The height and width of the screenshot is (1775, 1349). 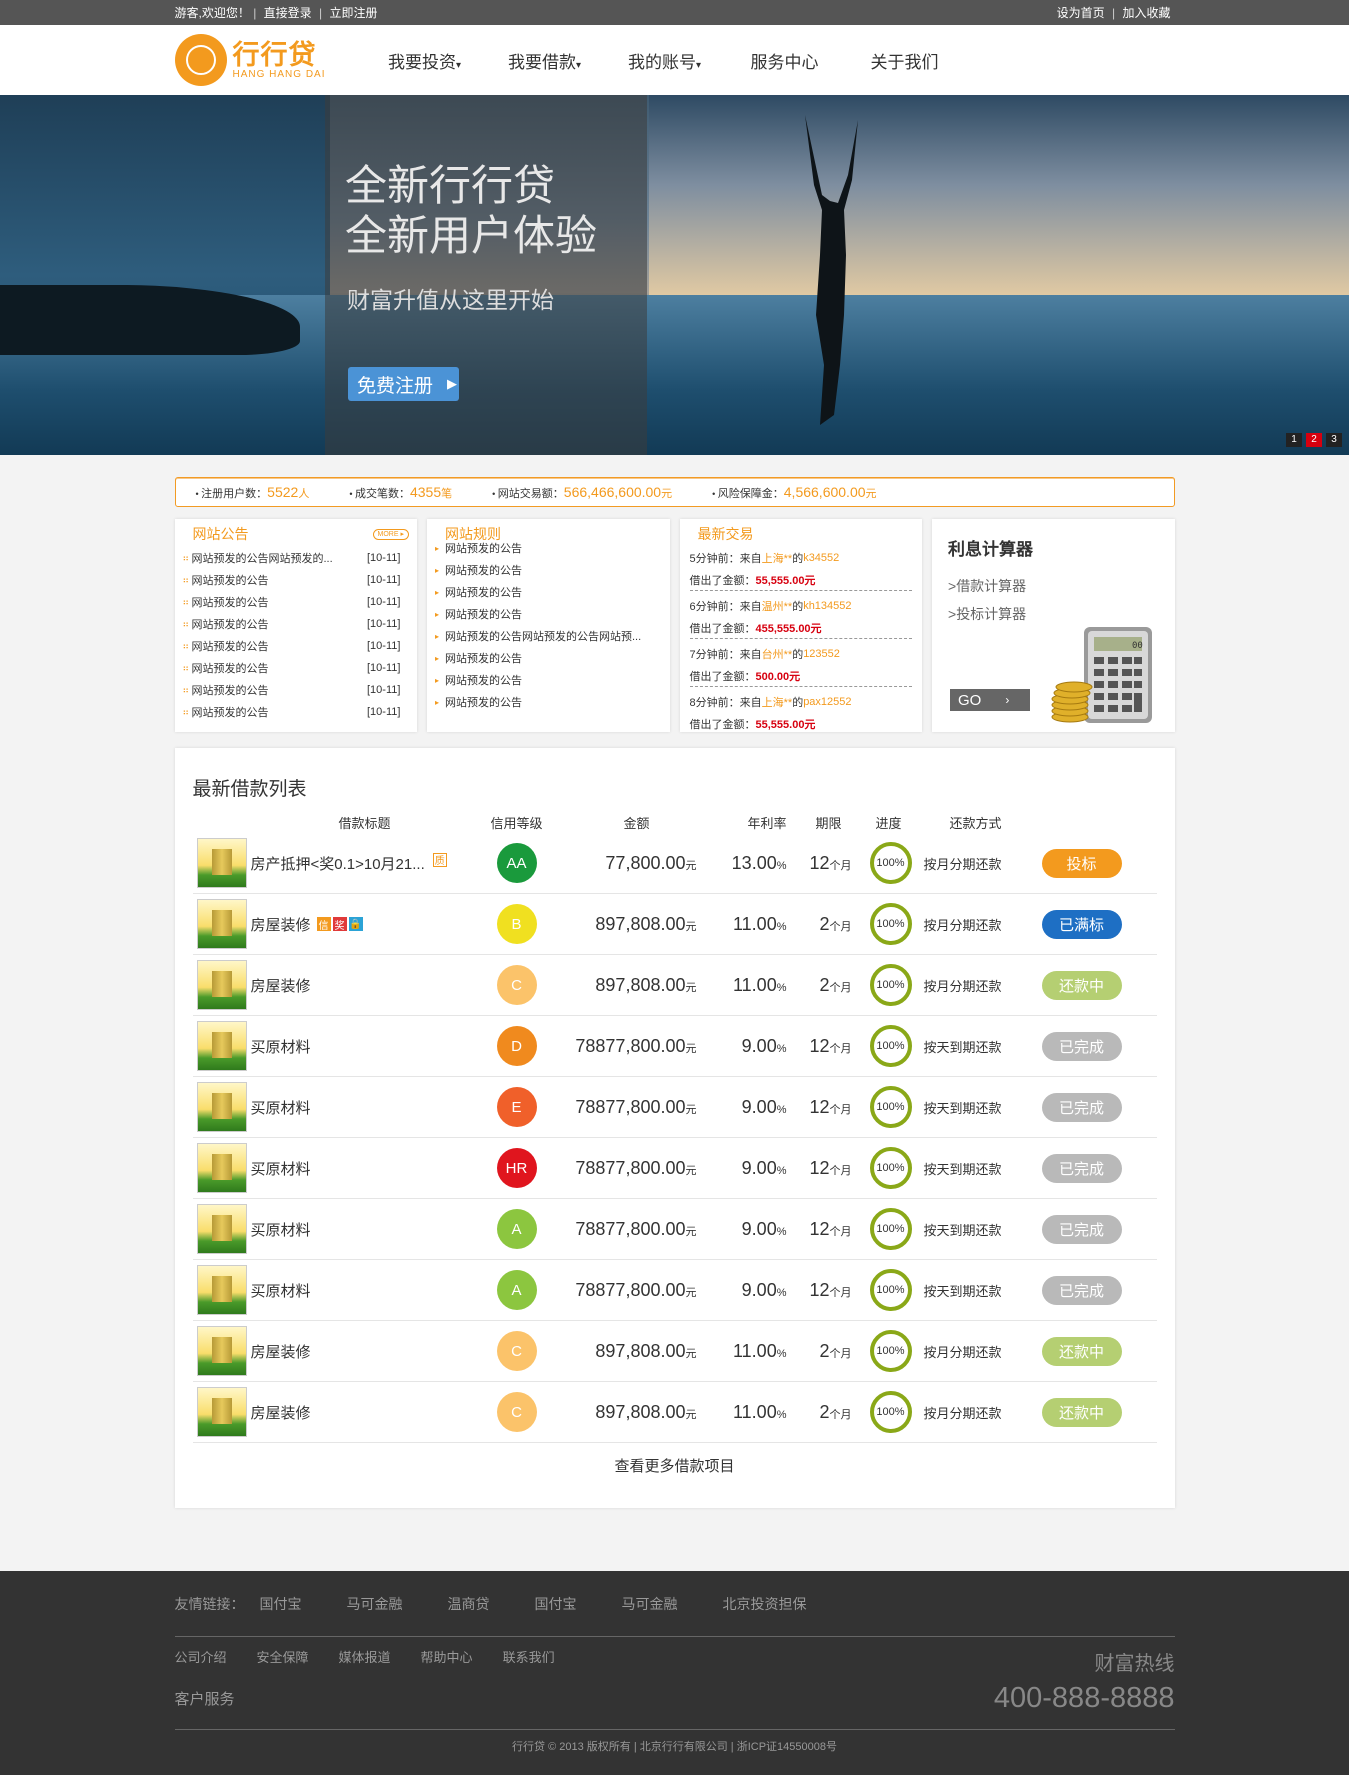 What do you see at coordinates (759, 1106) in the screenshot?
I see `loan-rate: 9.00` at bounding box center [759, 1106].